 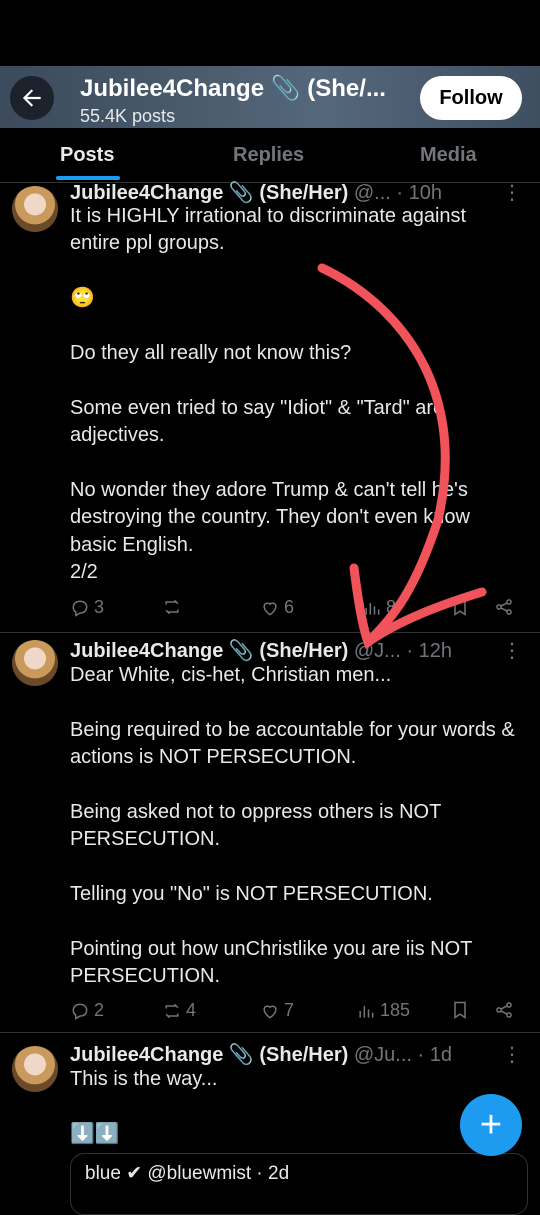 I want to click on tab-media: Media, so click(x=448, y=155).